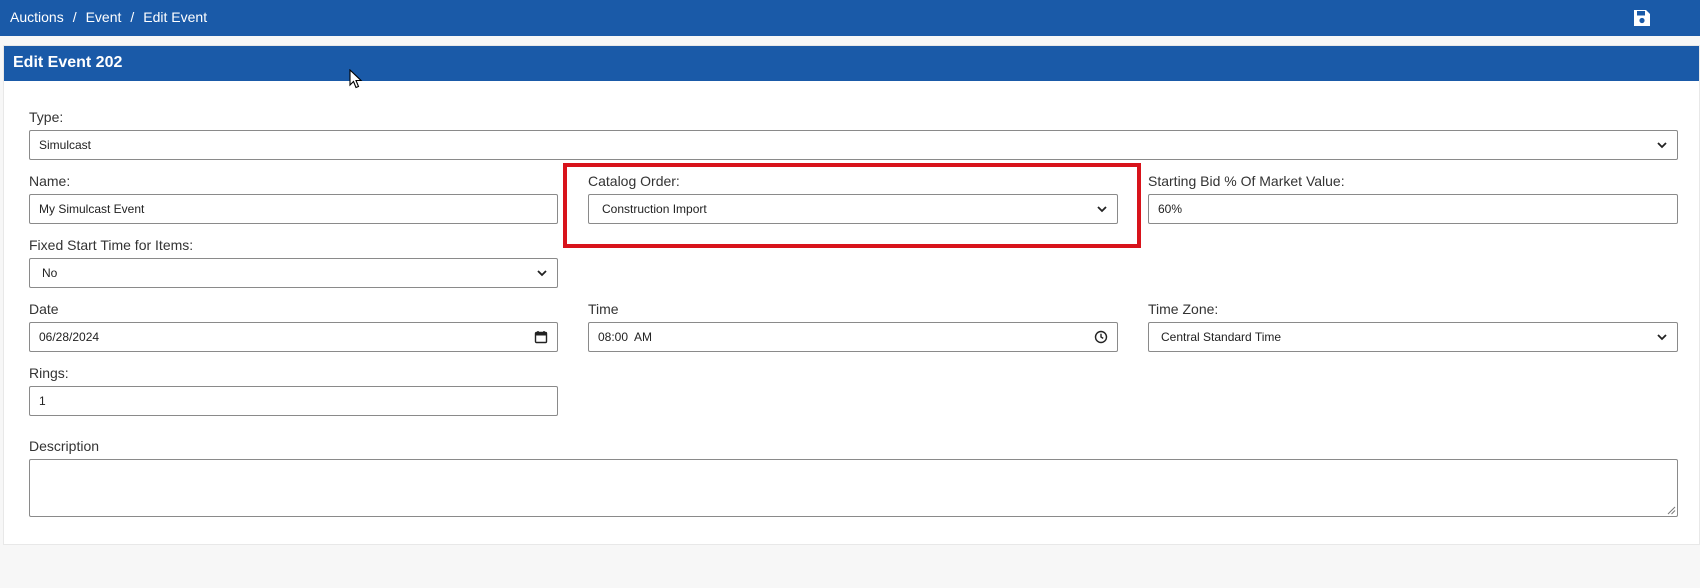 The image size is (1700, 588). I want to click on date-label: Date, so click(44, 309).